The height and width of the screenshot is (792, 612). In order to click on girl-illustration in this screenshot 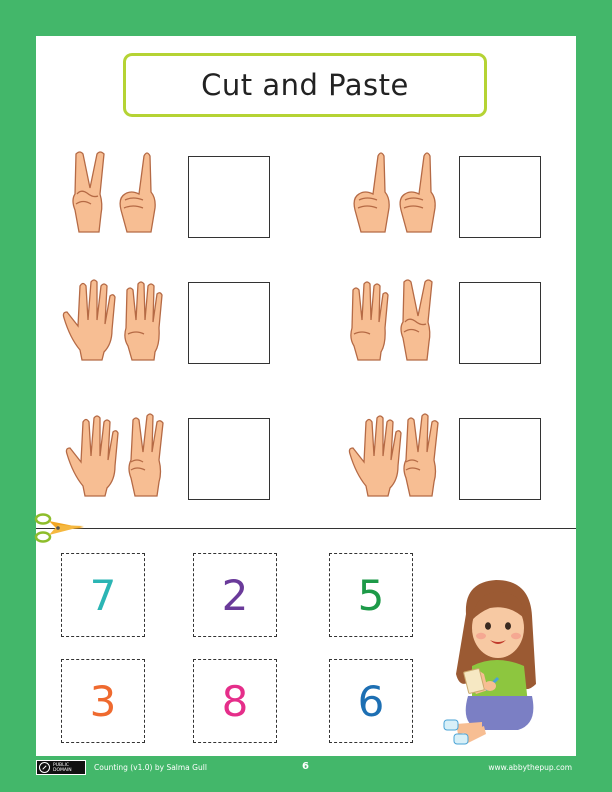, I will do `click(489, 662)`.